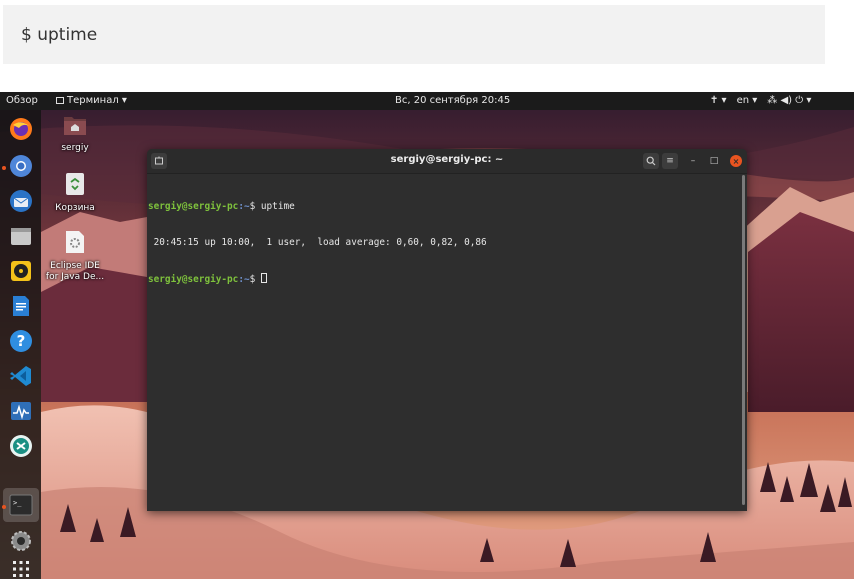 This screenshot has height=579, width=854. I want to click on app-menu-label: Терминал ▾, so click(97, 100).